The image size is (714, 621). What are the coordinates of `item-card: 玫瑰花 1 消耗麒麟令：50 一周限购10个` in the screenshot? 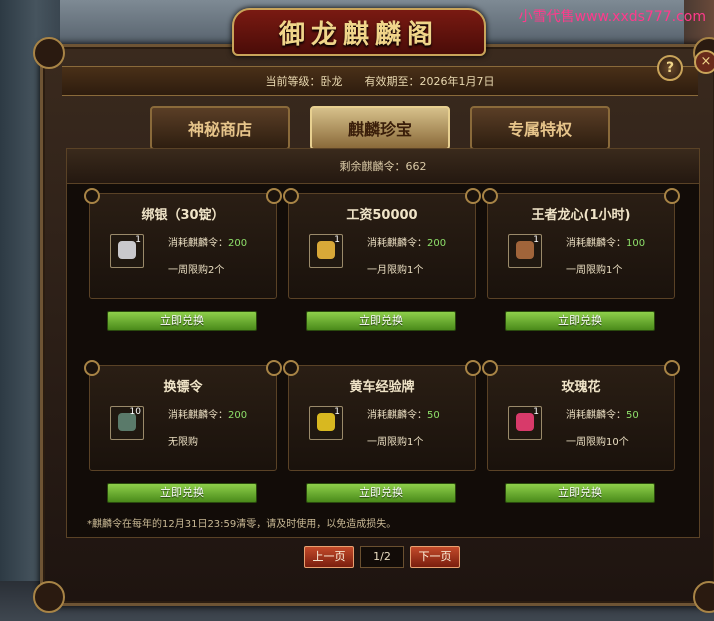 It's located at (581, 415).